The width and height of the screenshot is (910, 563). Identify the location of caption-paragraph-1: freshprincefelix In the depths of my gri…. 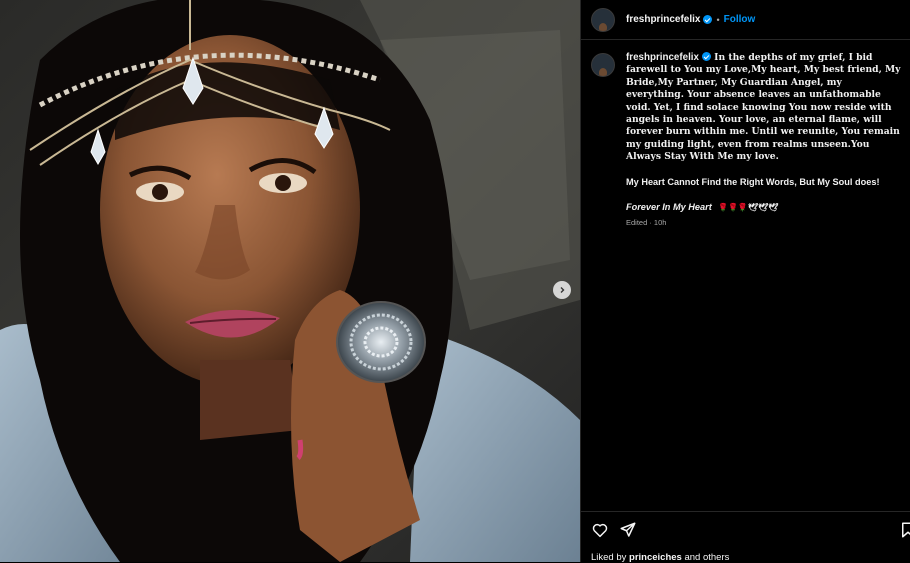
(763, 108).